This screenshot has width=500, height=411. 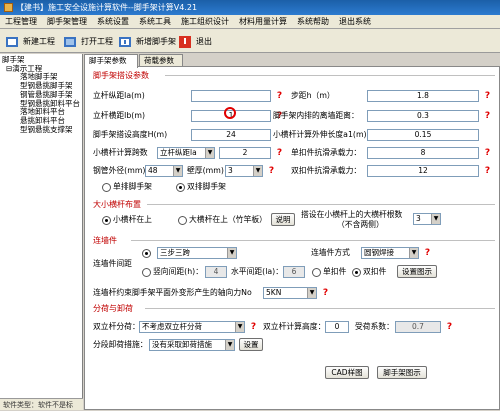 What do you see at coordinates (290, 293) in the screenshot?
I see `axial-force-select: 5KN ▼` at bounding box center [290, 293].